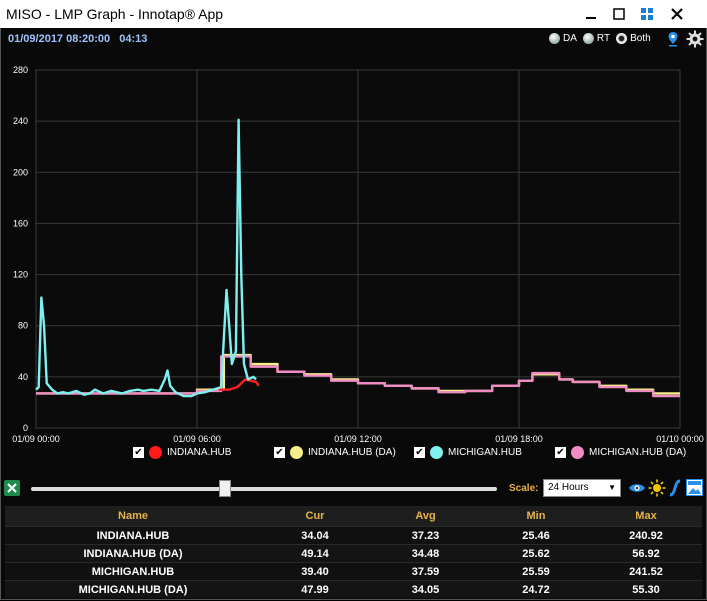  Describe the element at coordinates (36, 439) in the screenshot. I see `x-tick-label: 01/09 00:00` at that location.